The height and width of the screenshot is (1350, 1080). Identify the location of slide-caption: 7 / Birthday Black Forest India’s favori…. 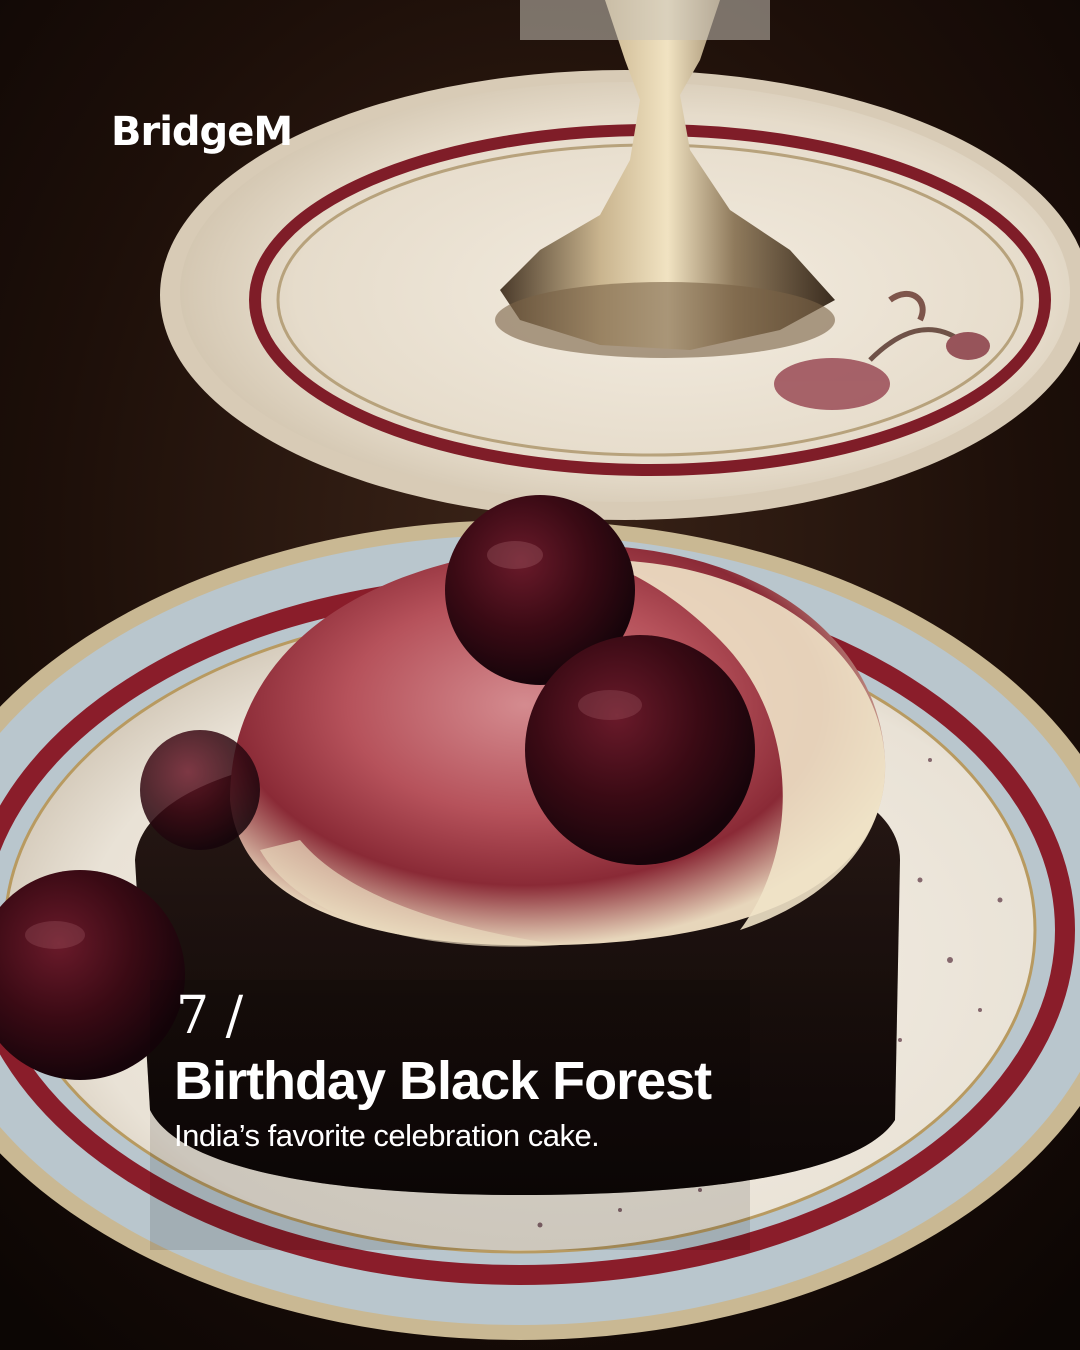
(454, 1070).